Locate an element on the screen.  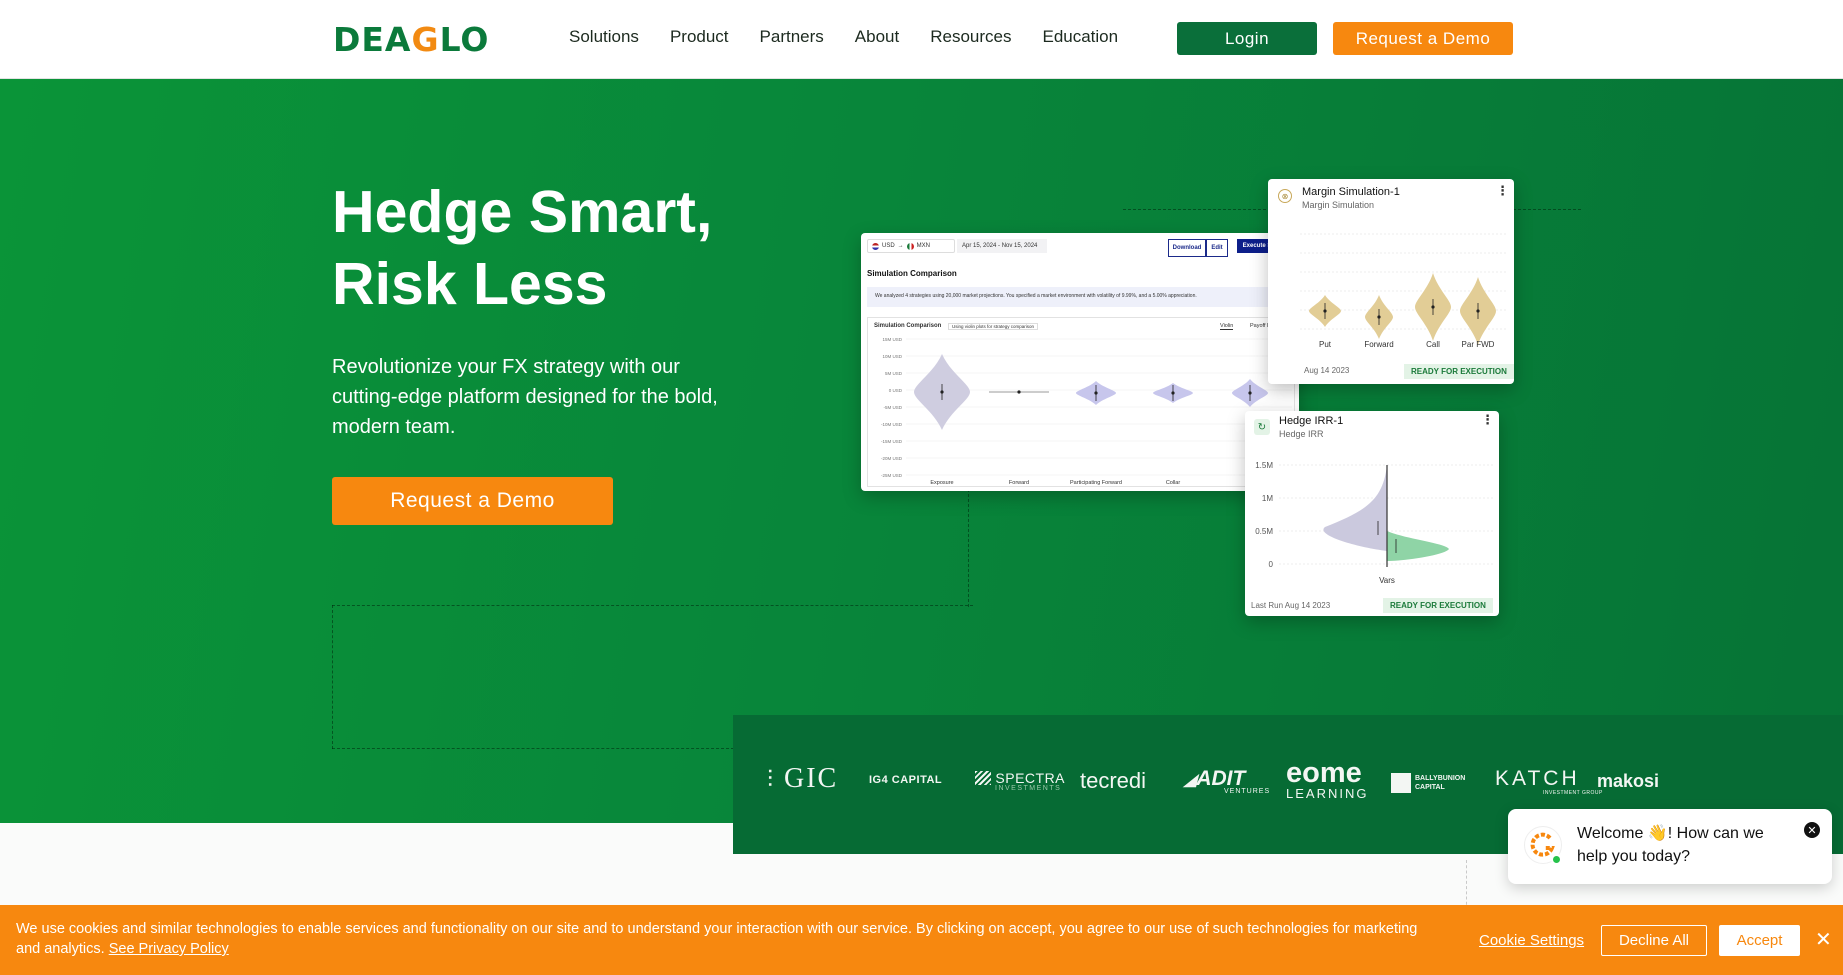
from-currency: USD is located at coordinates (888, 246).